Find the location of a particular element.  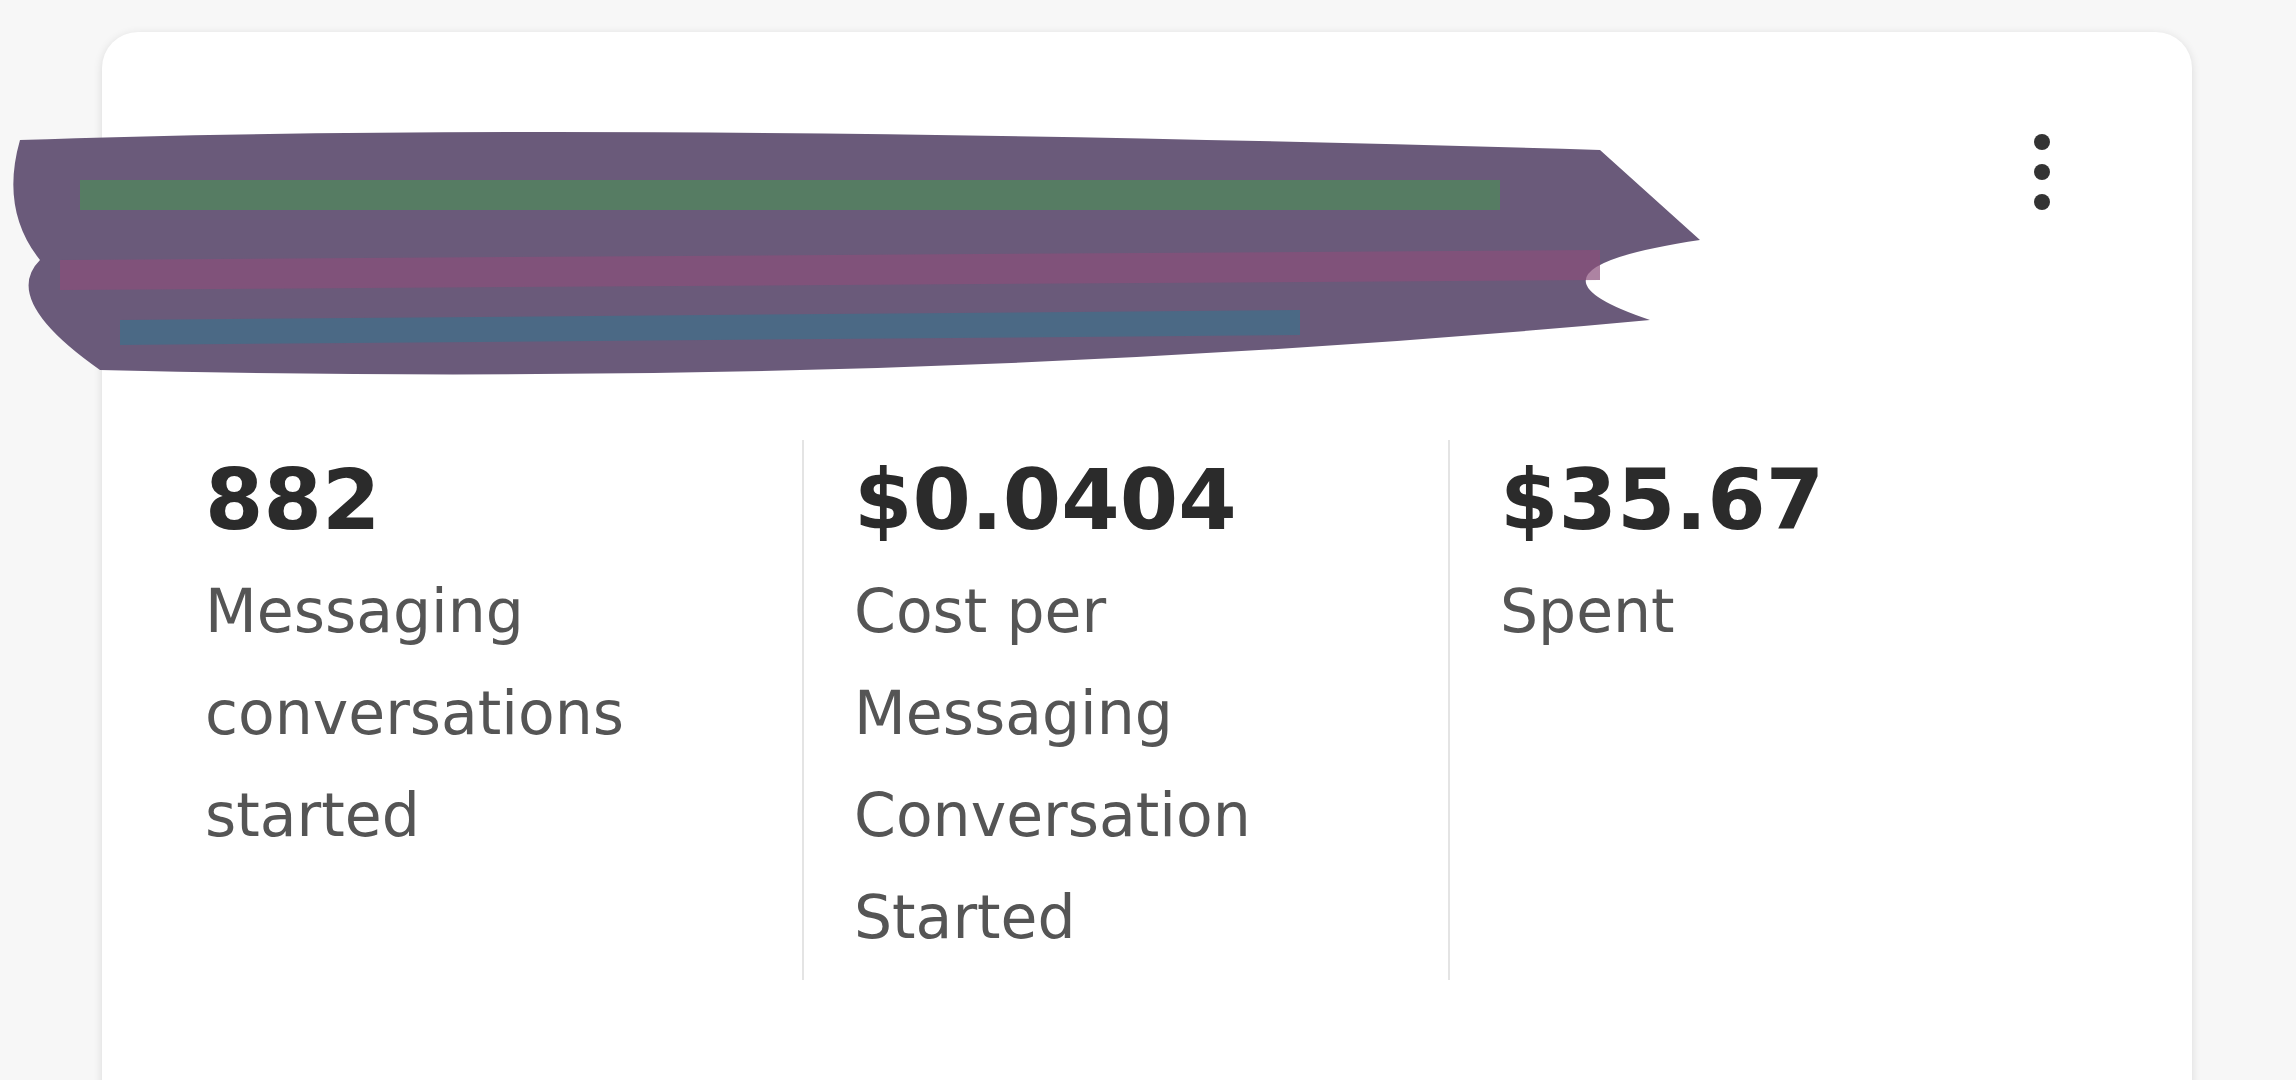

more-options-icon is located at coordinates (2042, 172).